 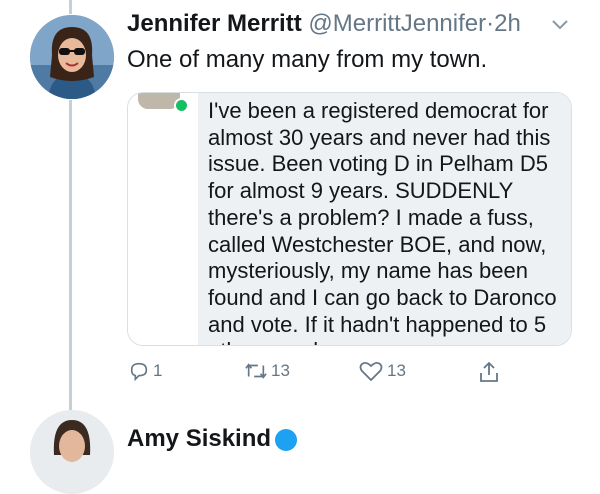 I want to click on like-button: 13, so click(x=382, y=371).